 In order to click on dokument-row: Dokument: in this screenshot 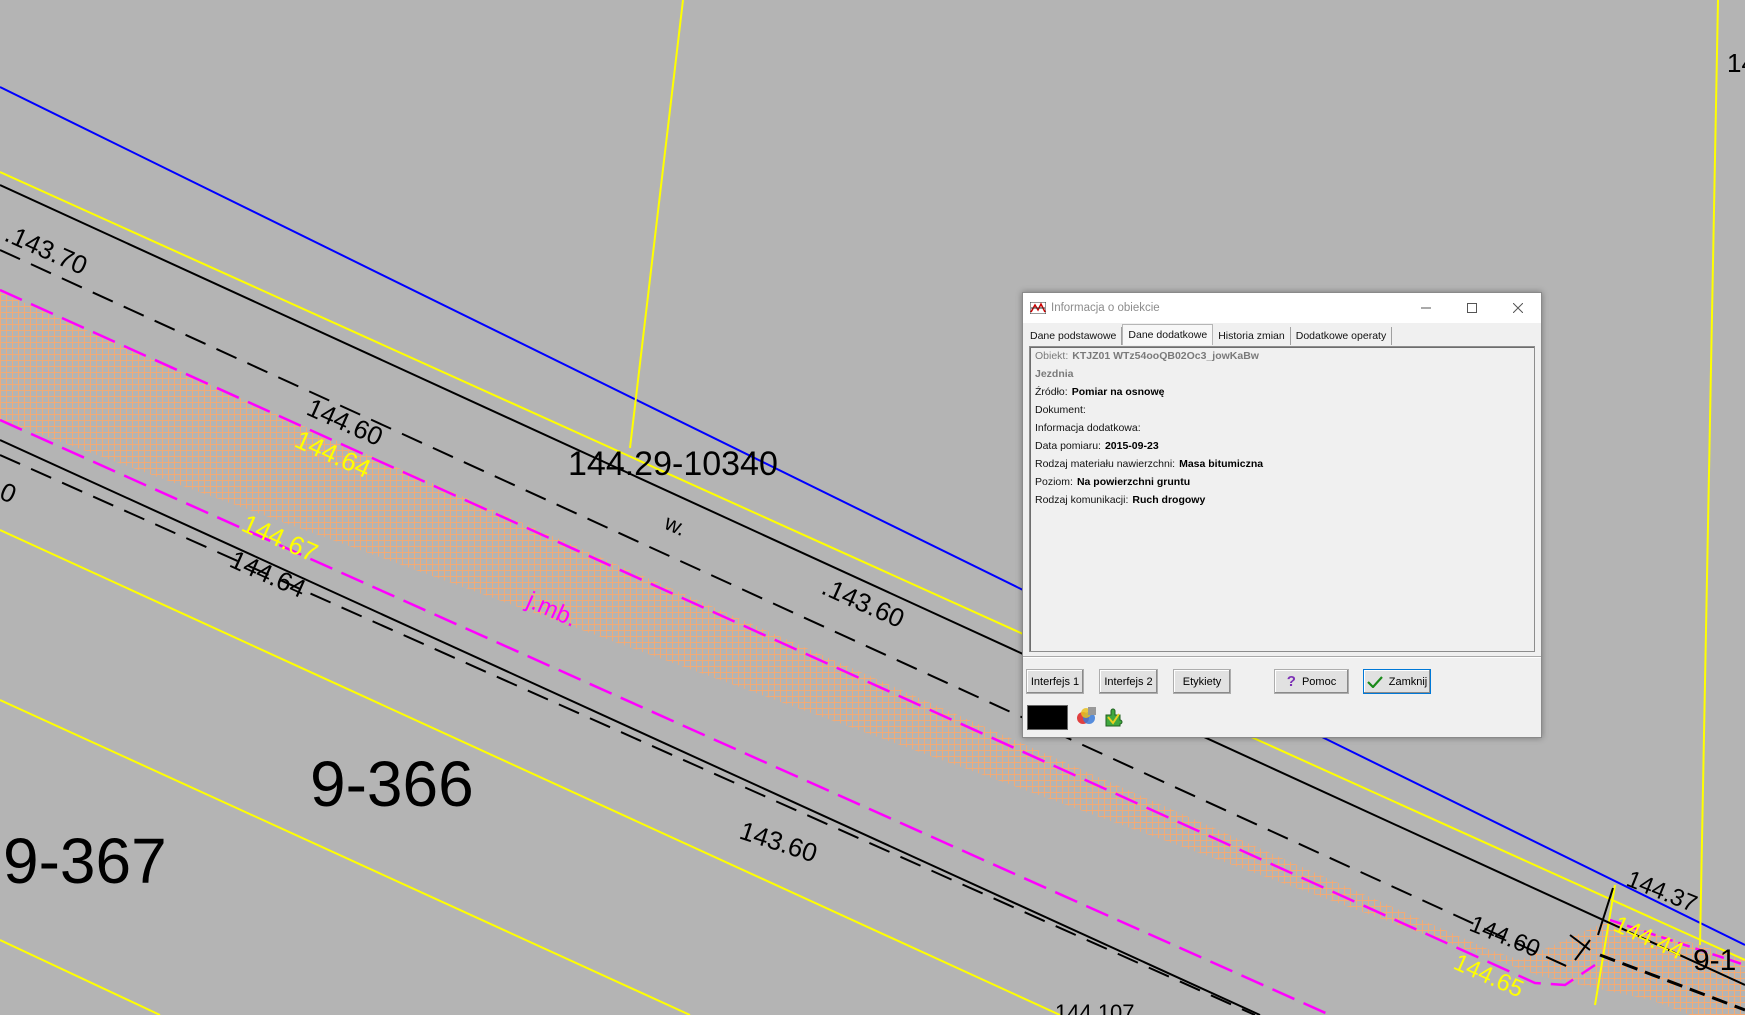, I will do `click(1060, 410)`.